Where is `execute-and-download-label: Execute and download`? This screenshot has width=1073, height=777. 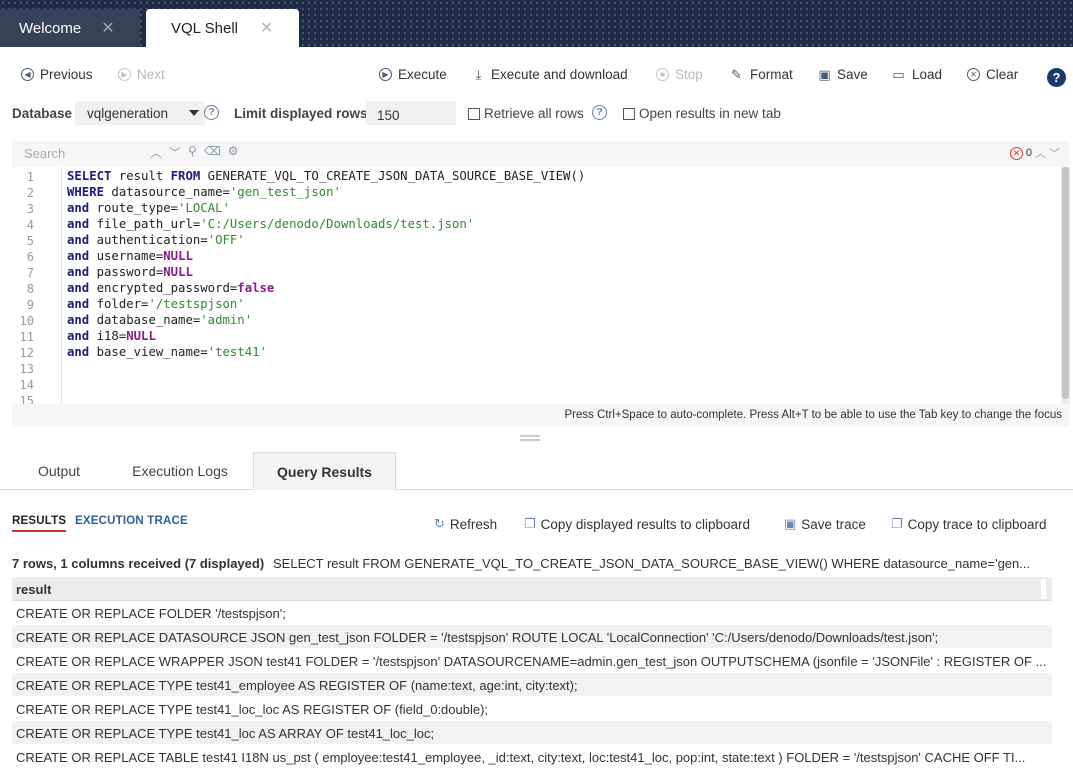 execute-and-download-label: Execute and download is located at coordinates (559, 74).